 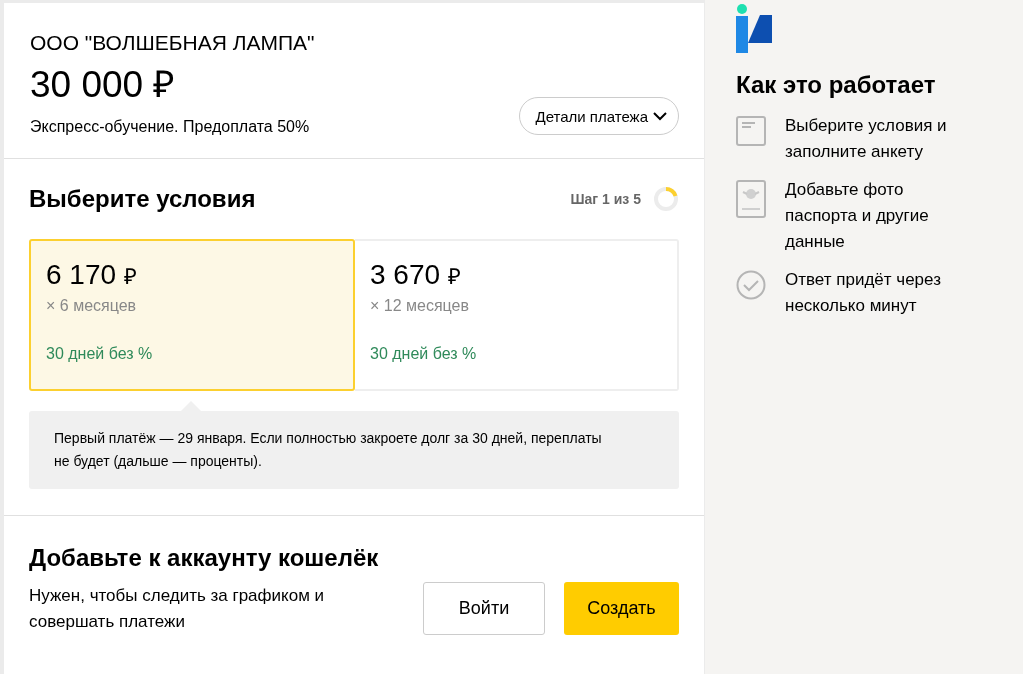 What do you see at coordinates (857, 216) in the screenshot?
I see `step-text: Добавьте фото паспорта и другие данные` at bounding box center [857, 216].